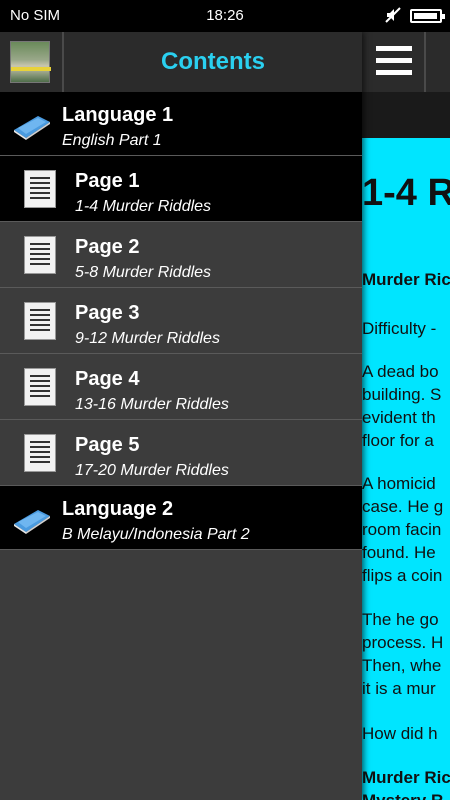  I want to click on drawer-group-row: Language 1 English Part 1, so click(181, 124).